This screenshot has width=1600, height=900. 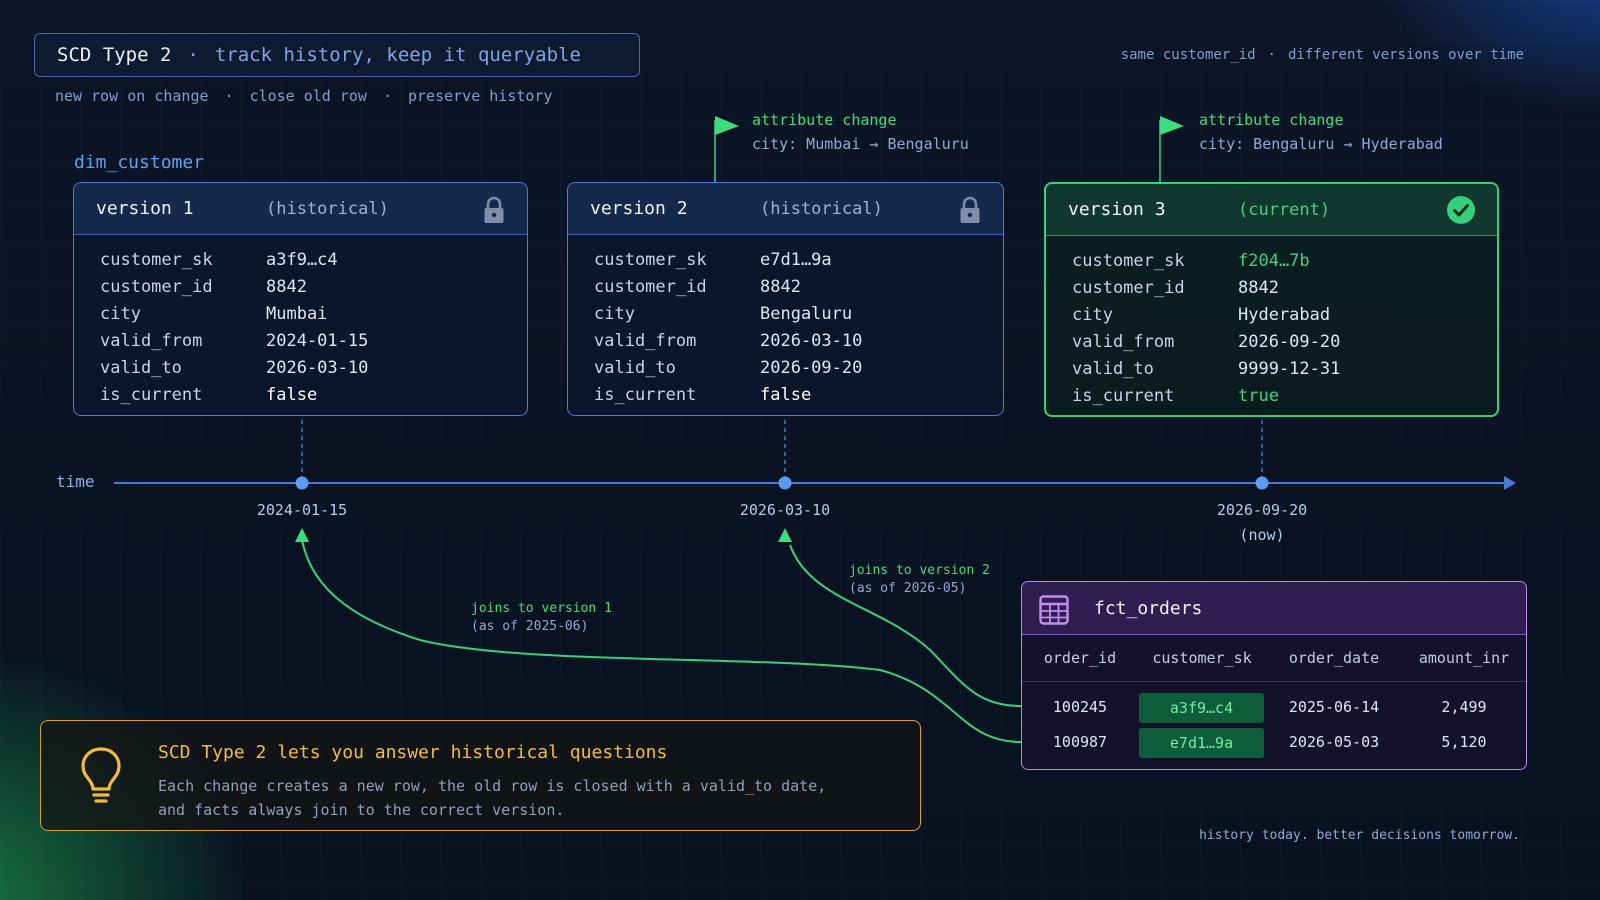 What do you see at coordinates (919, 570) in the screenshot?
I see `join-text: joins to version 2` at bounding box center [919, 570].